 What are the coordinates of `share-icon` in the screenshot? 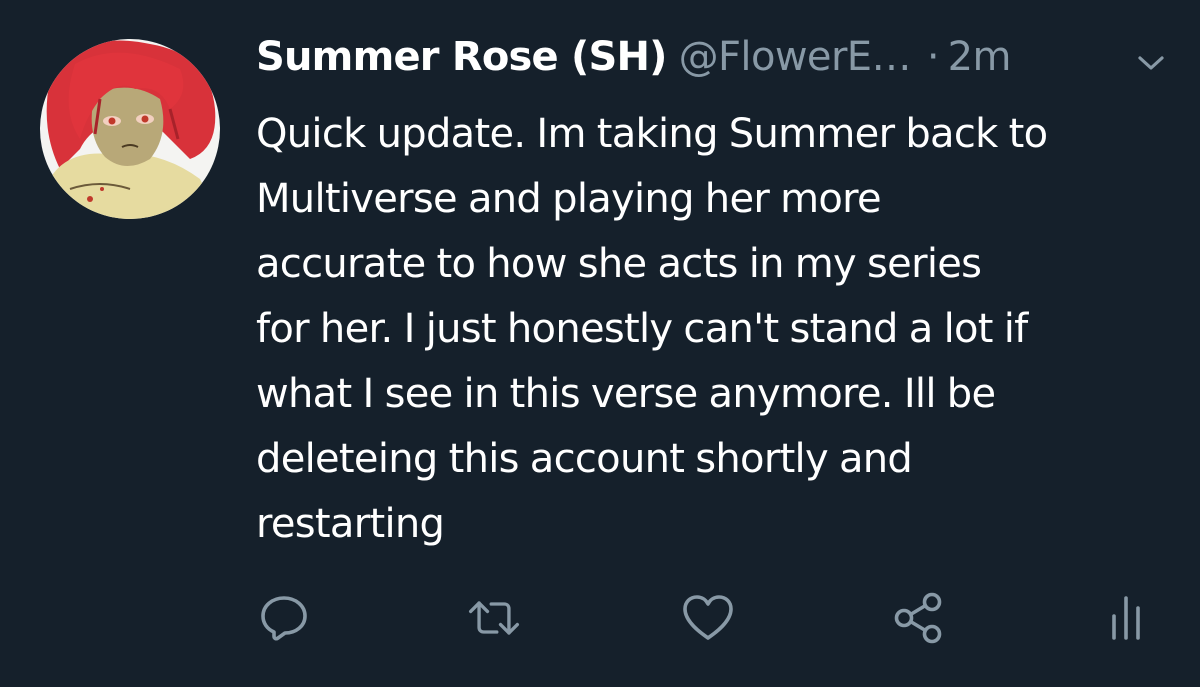 It's located at (918, 618).